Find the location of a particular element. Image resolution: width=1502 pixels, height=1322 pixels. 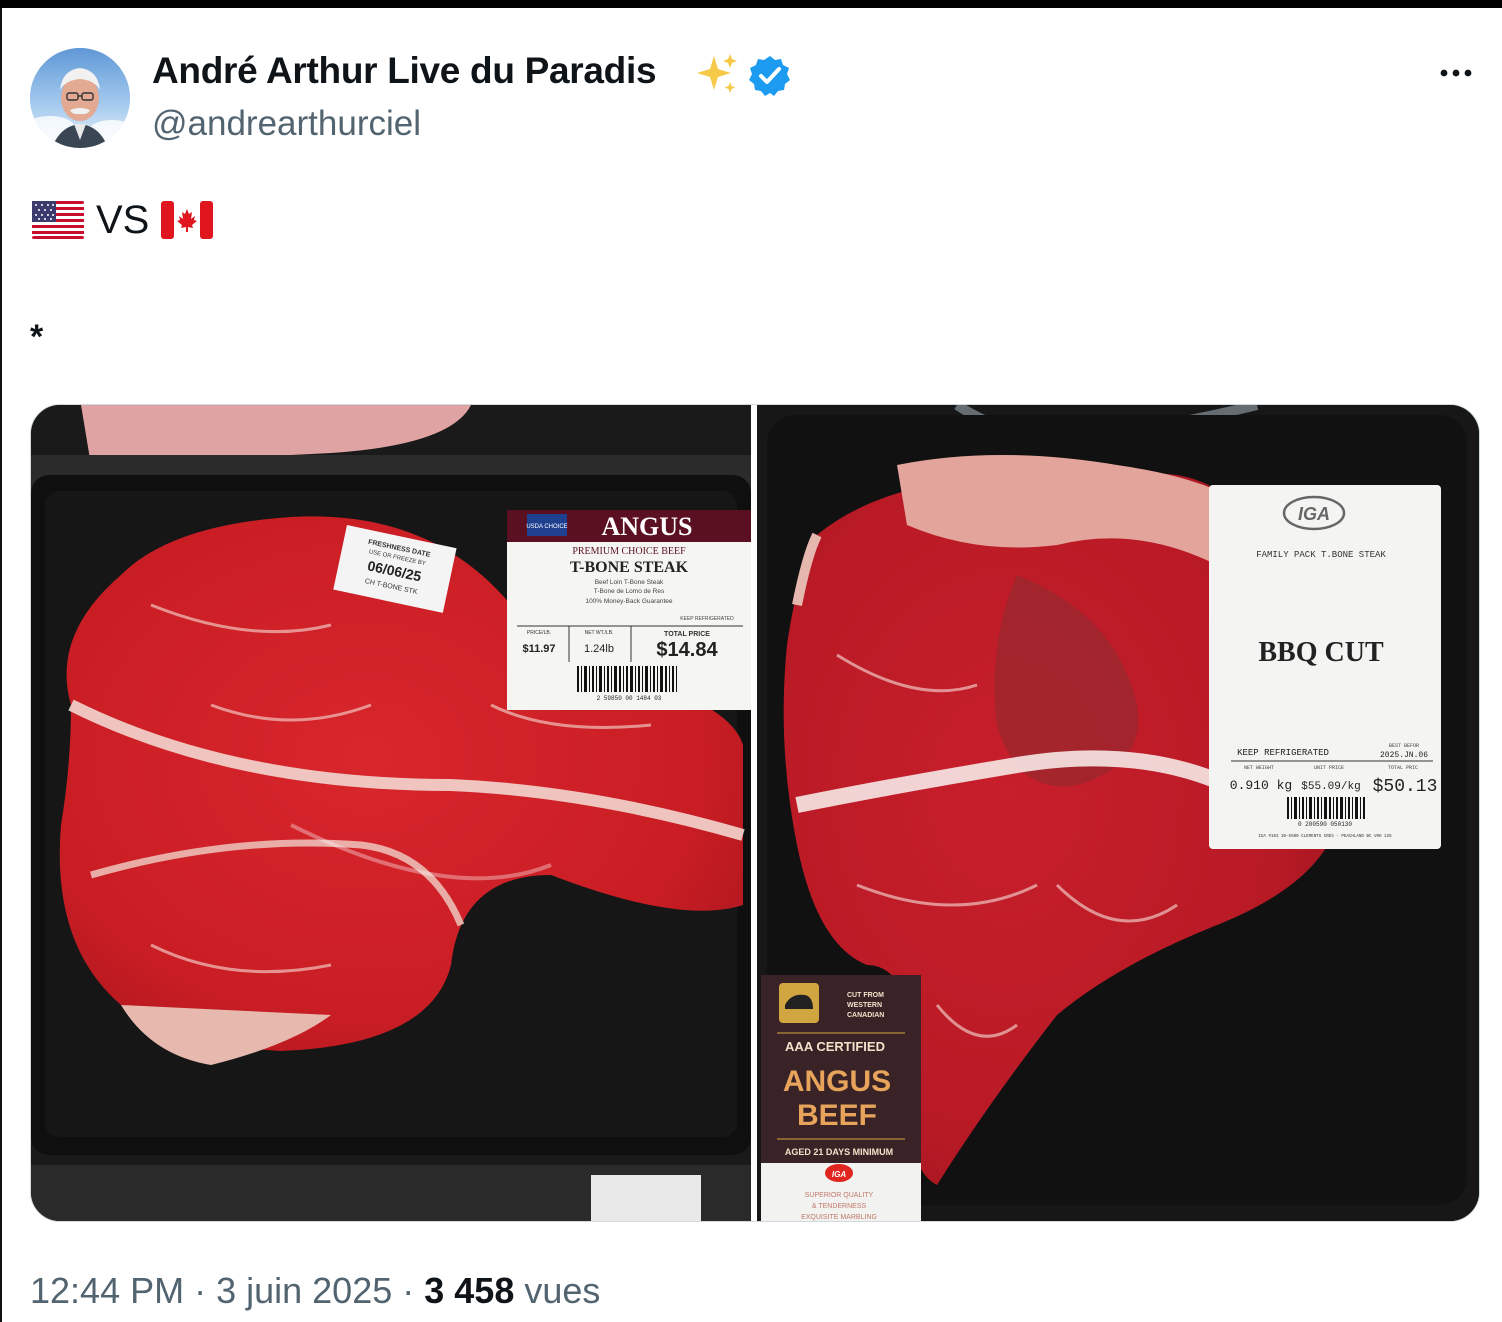

svg-text: NET WEIGHT is located at coordinates (1259, 768).